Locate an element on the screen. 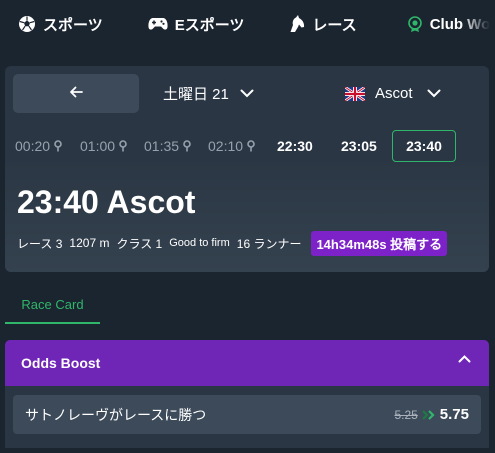 The image size is (495, 453). race-runners: 16 ランナー is located at coordinates (269, 243).